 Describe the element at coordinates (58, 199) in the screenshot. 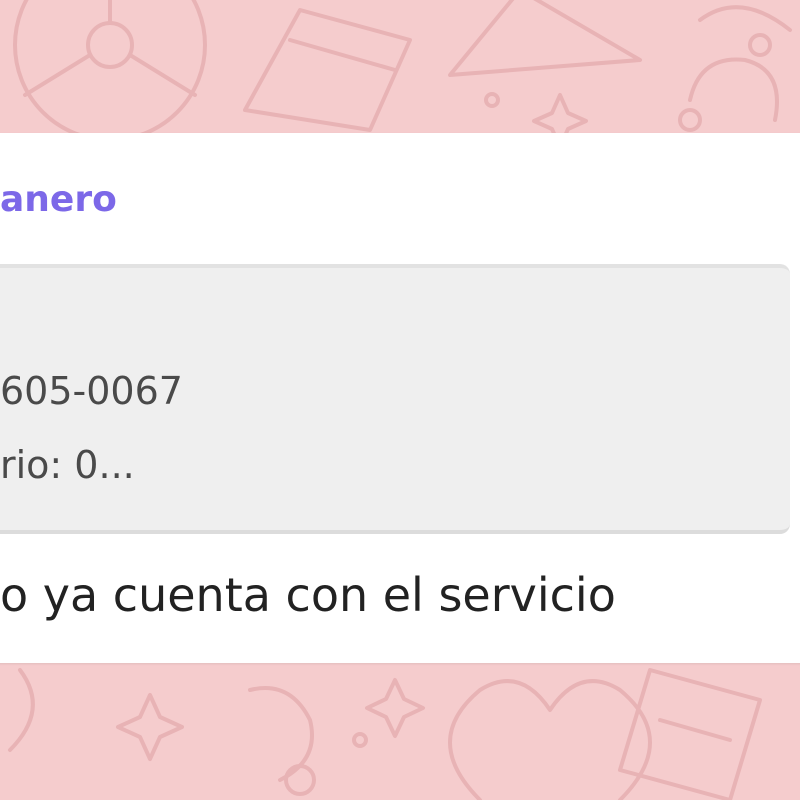

I see `sender-name: anero` at that location.